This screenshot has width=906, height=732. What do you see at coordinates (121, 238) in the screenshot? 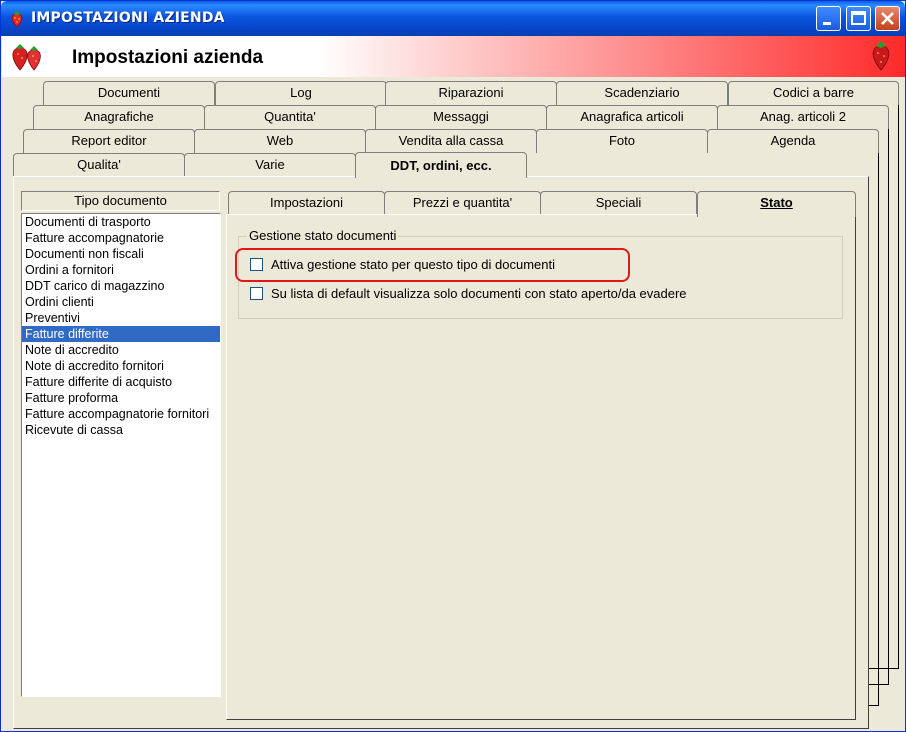
I see `list-item: Fatture accompagnatorie` at bounding box center [121, 238].